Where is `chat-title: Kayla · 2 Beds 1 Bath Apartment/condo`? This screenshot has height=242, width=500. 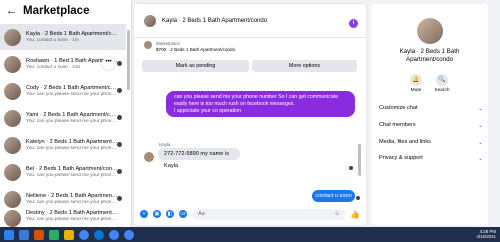 chat-title: Kayla · 2 Beds 1 Bath Apartment/condo is located at coordinates (214, 21).